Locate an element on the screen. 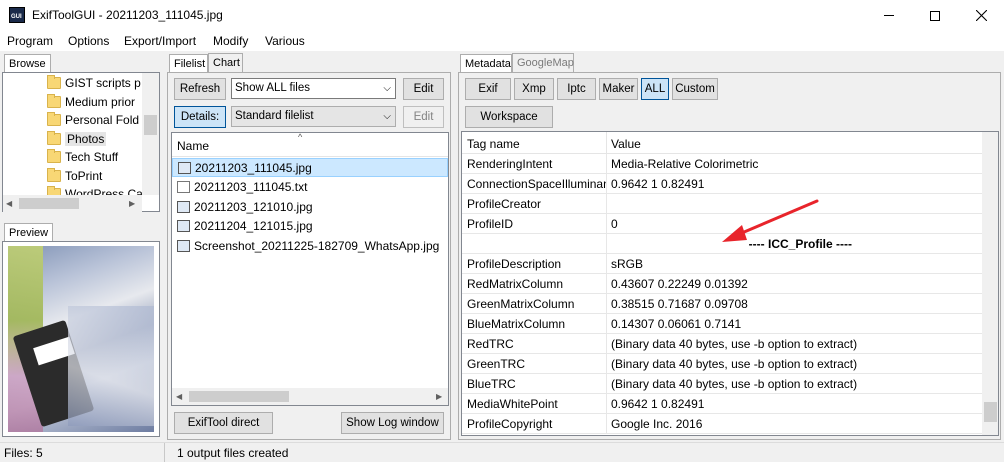 The image size is (1004, 462). folder-label: Photos is located at coordinates (86, 138).